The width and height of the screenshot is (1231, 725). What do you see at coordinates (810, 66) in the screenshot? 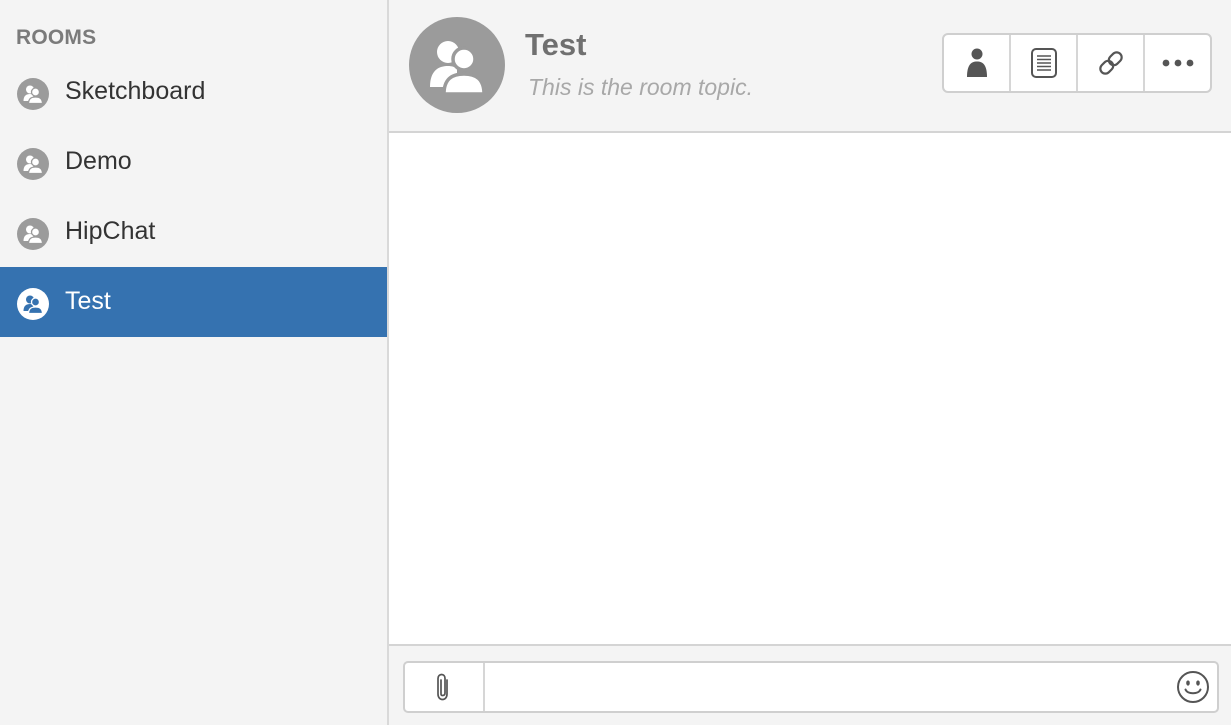
I see `room-header: Test This is the room topic.` at bounding box center [810, 66].